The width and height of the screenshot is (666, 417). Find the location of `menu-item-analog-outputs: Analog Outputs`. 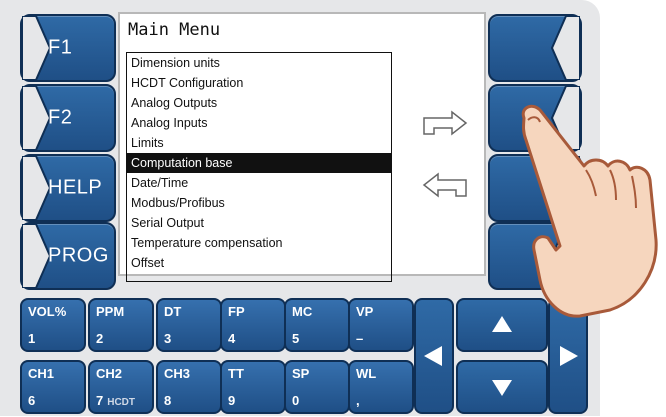

menu-item-analog-outputs: Analog Outputs is located at coordinates (259, 103).